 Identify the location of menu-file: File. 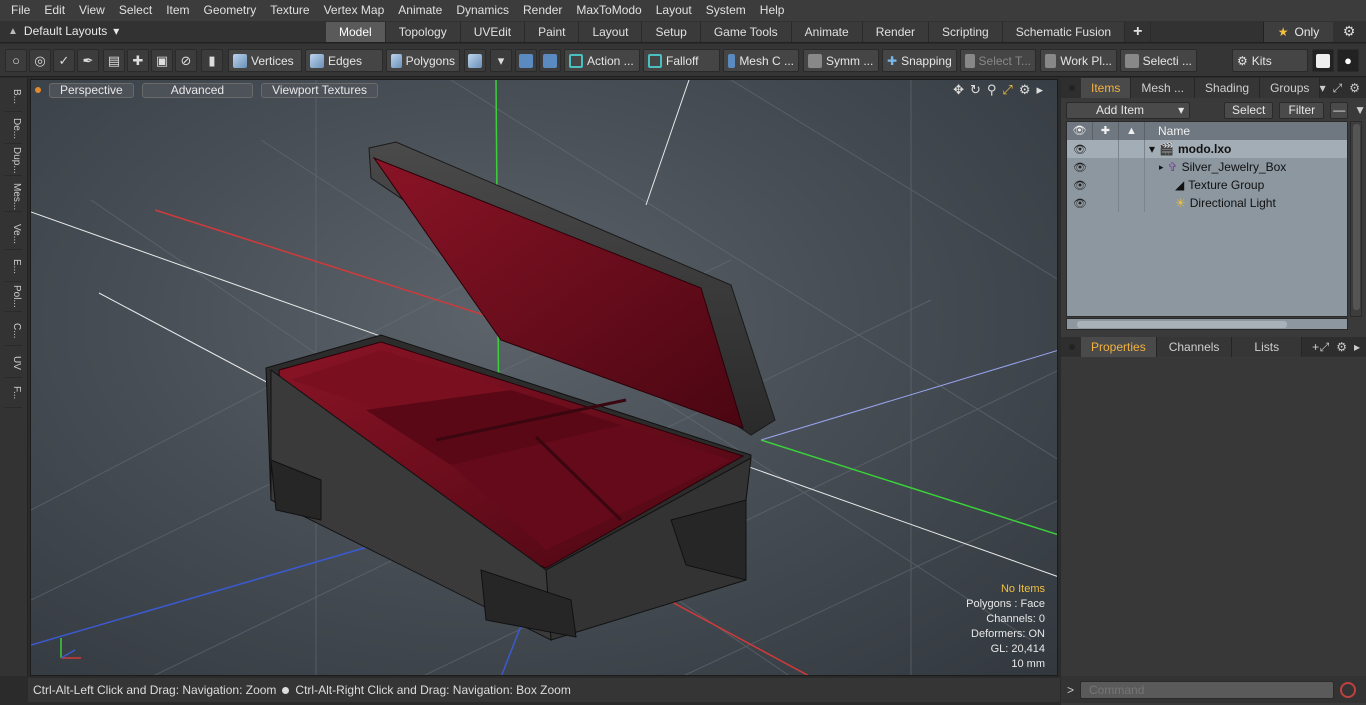
(20, 10).